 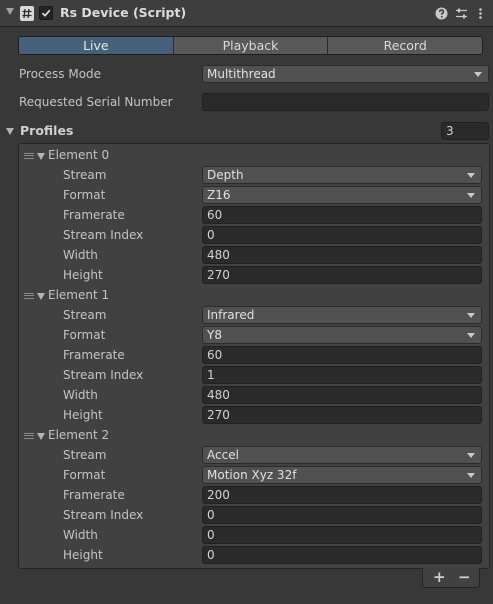 I want to click on element-0-stream-dropdown: Depth, so click(x=342, y=175).